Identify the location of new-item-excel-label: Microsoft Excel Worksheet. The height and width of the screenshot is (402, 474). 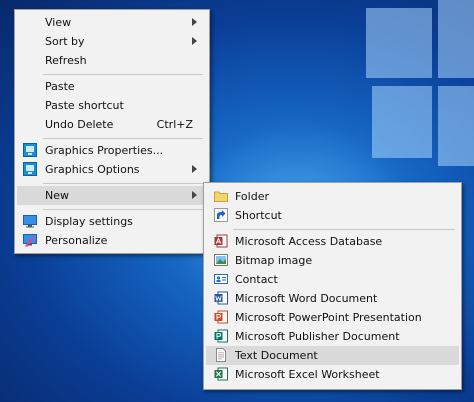
(307, 374).